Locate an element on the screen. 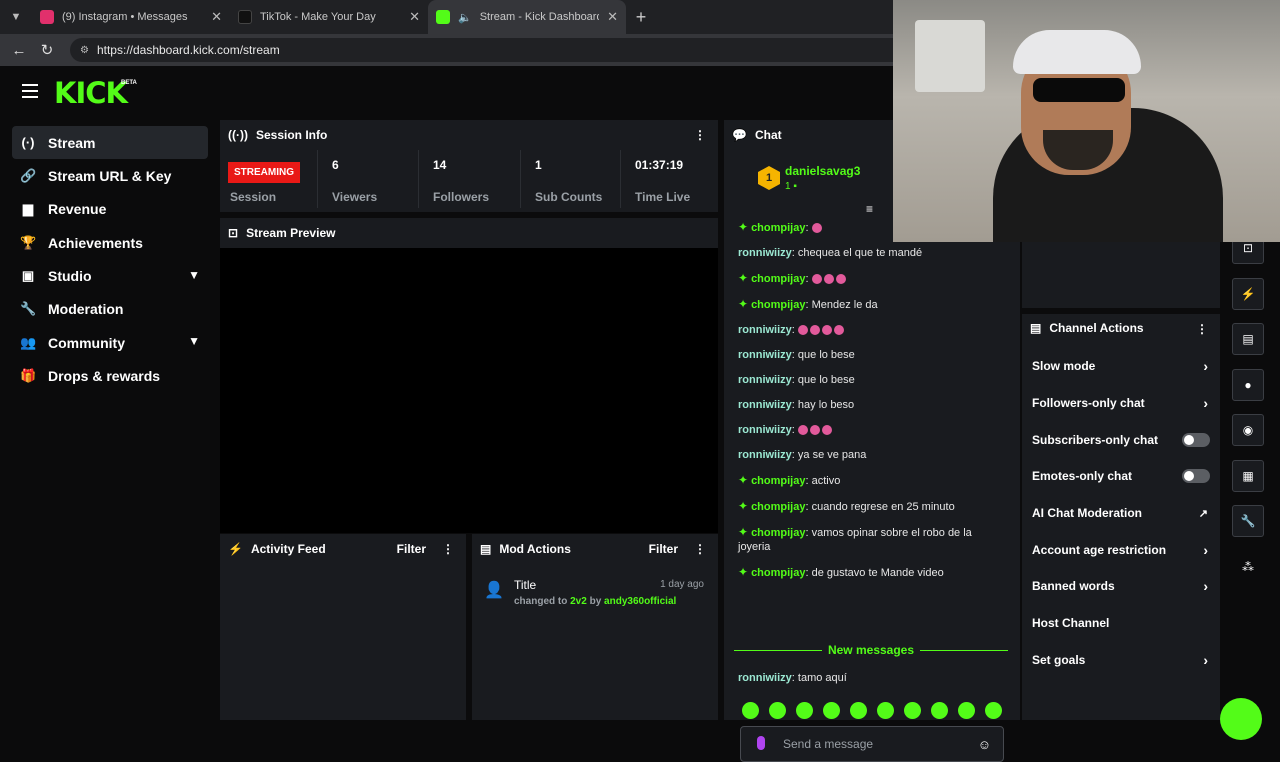 This screenshot has width=1280, height=762. activity-filter-button: Filter is located at coordinates (411, 549).